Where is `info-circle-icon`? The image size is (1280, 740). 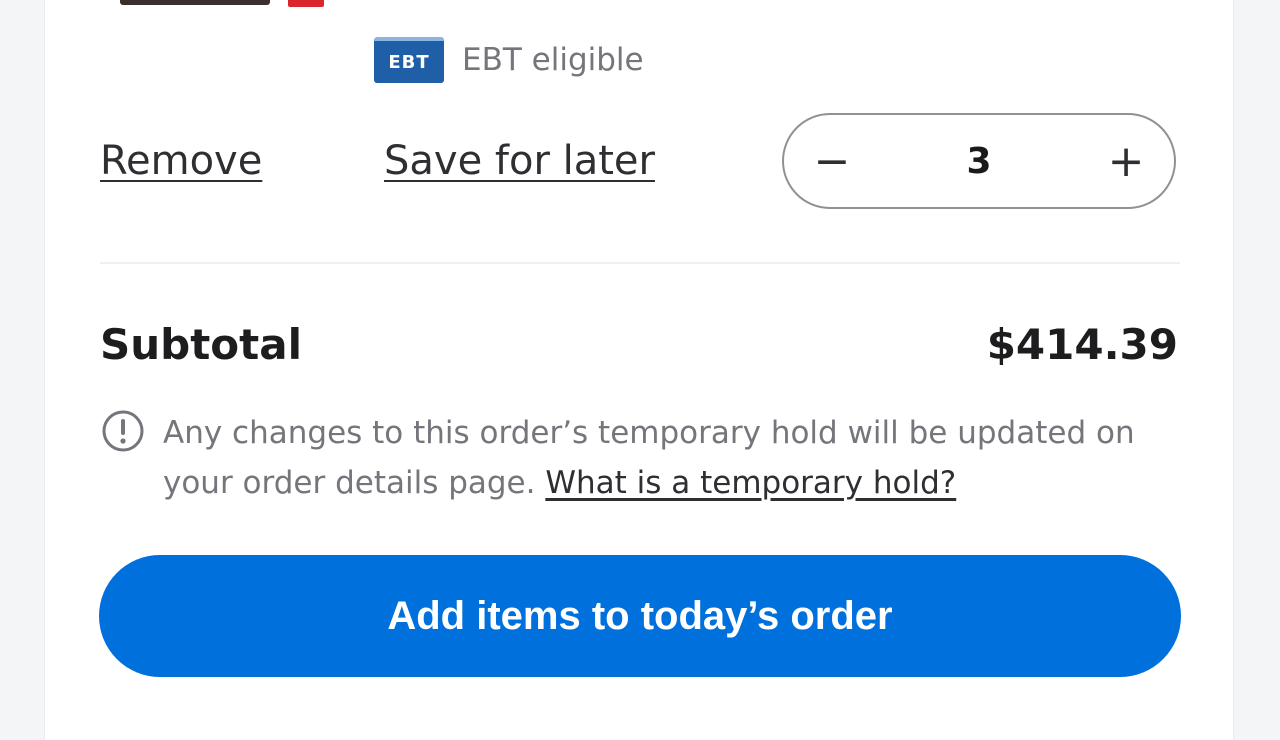 info-circle-icon is located at coordinates (123, 431).